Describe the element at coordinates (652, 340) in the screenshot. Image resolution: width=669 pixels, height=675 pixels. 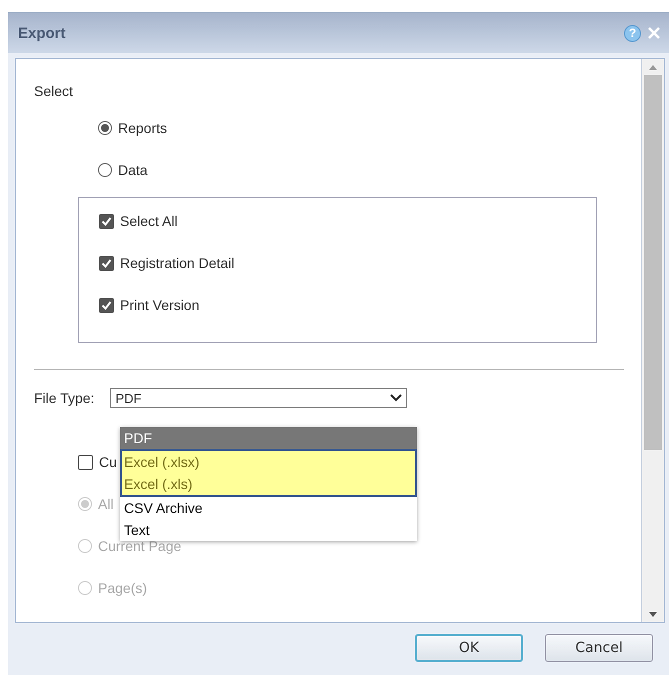
I see `scrollbar` at that location.